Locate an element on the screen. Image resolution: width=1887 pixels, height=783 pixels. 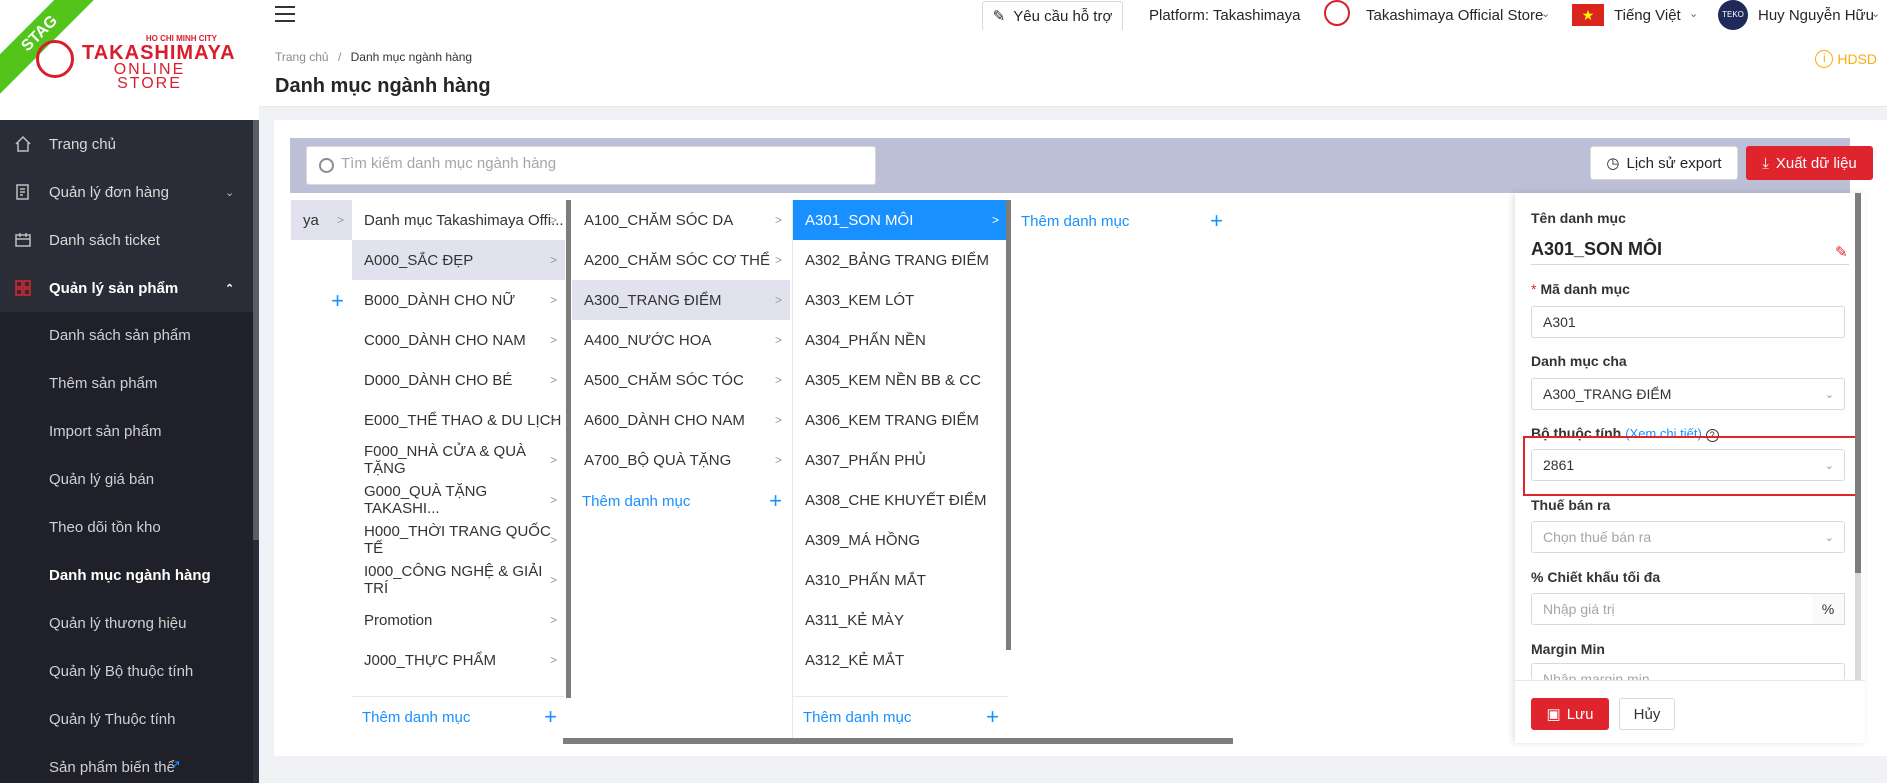
sidebar-scrollbar is located at coordinates (256, 330).